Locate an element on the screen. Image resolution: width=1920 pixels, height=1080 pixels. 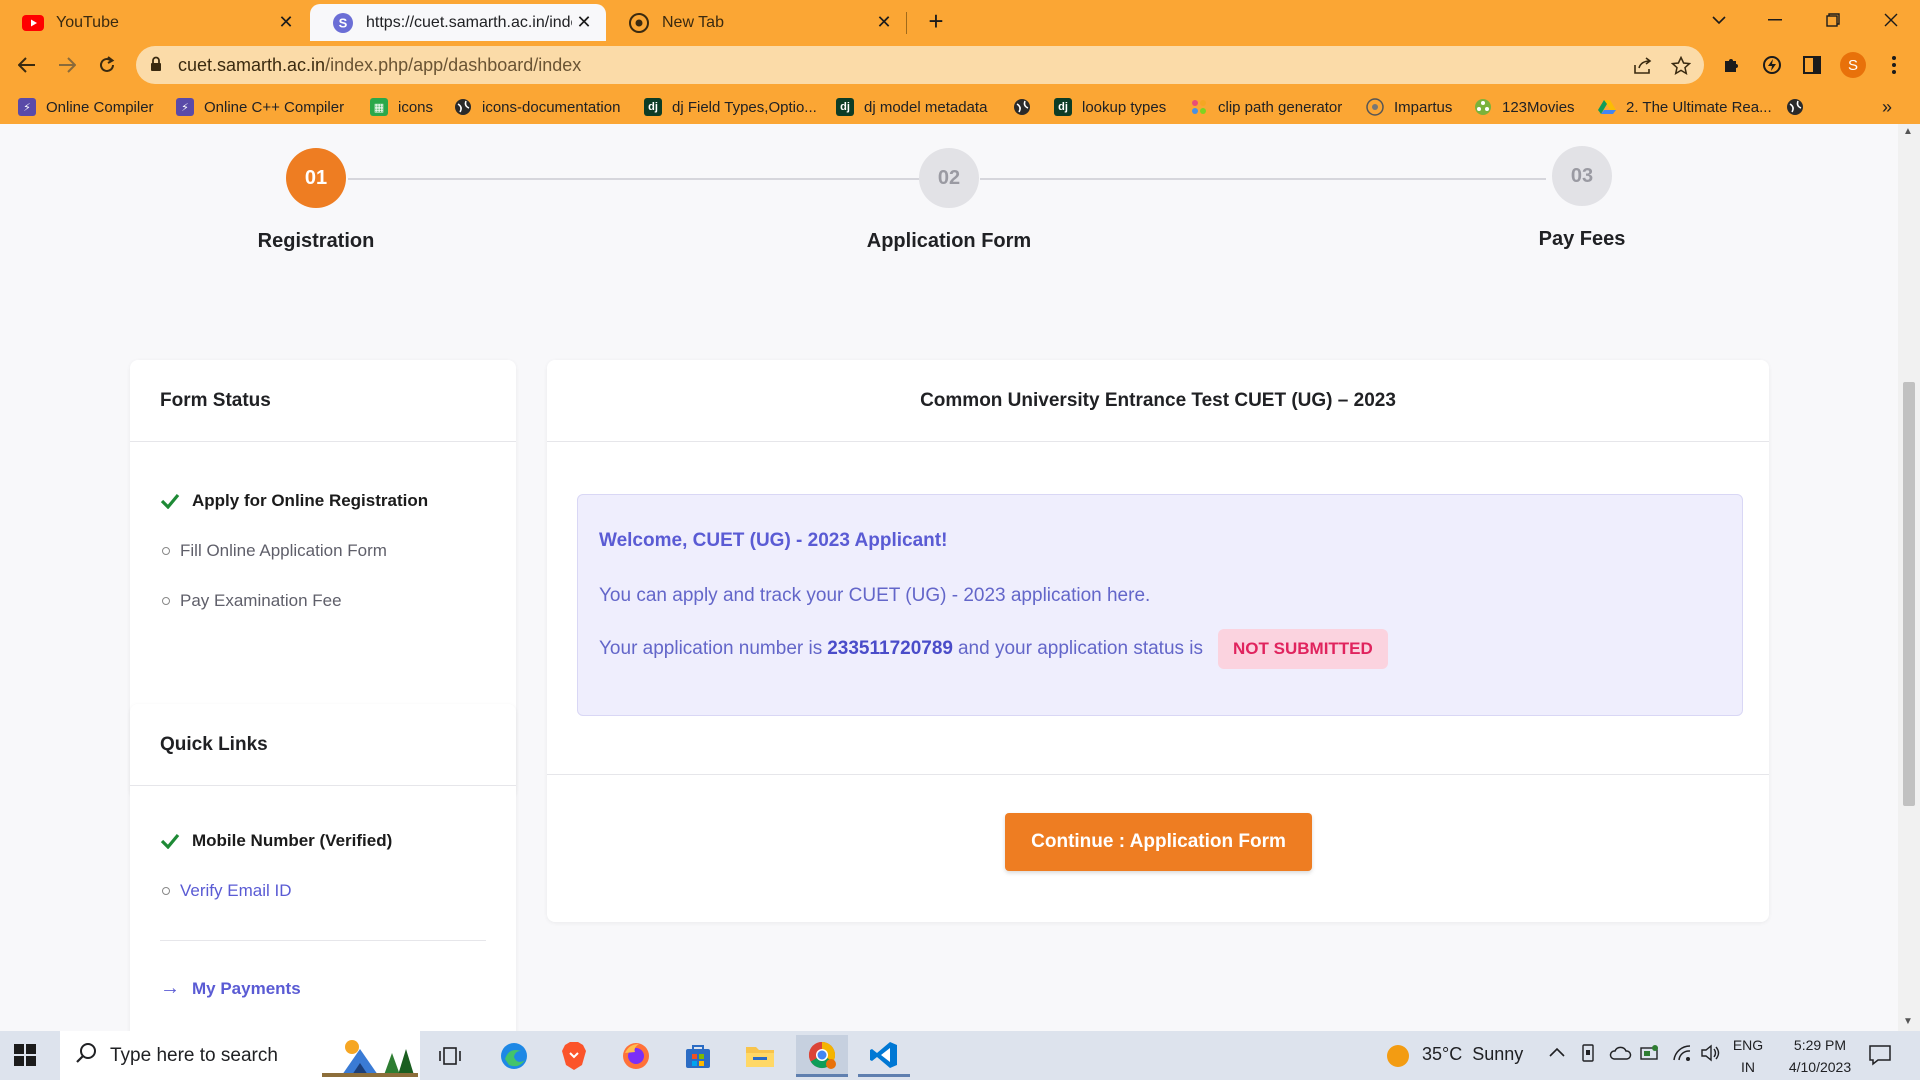
bookmark-clip-path-generator: clip path generator is located at coordinates (1266, 107).